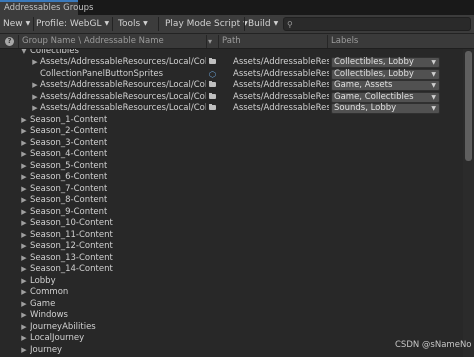 The width and height of the screenshot is (474, 357). Describe the element at coordinates (24, 53) in the screenshot. I see `expand-arrow-icon: ▼` at that location.